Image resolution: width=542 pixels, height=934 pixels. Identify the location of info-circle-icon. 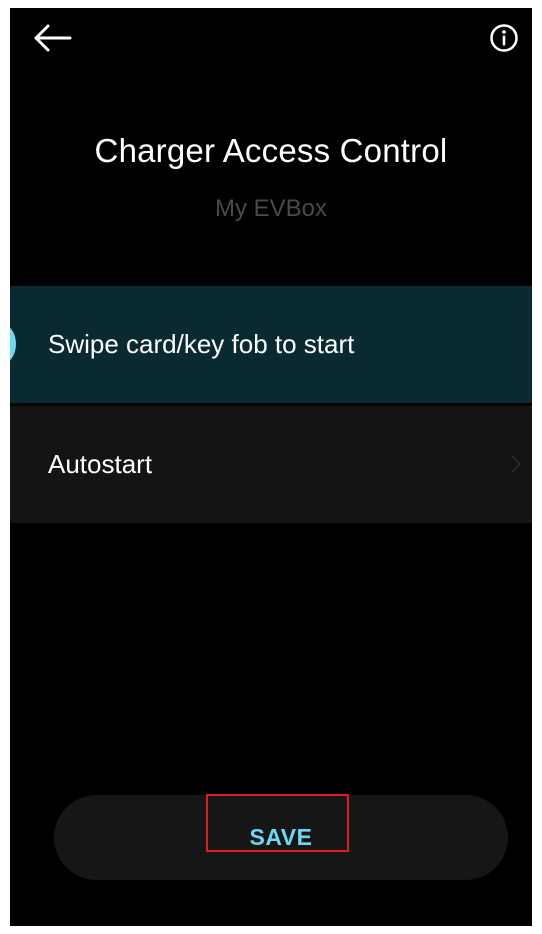
(504, 40).